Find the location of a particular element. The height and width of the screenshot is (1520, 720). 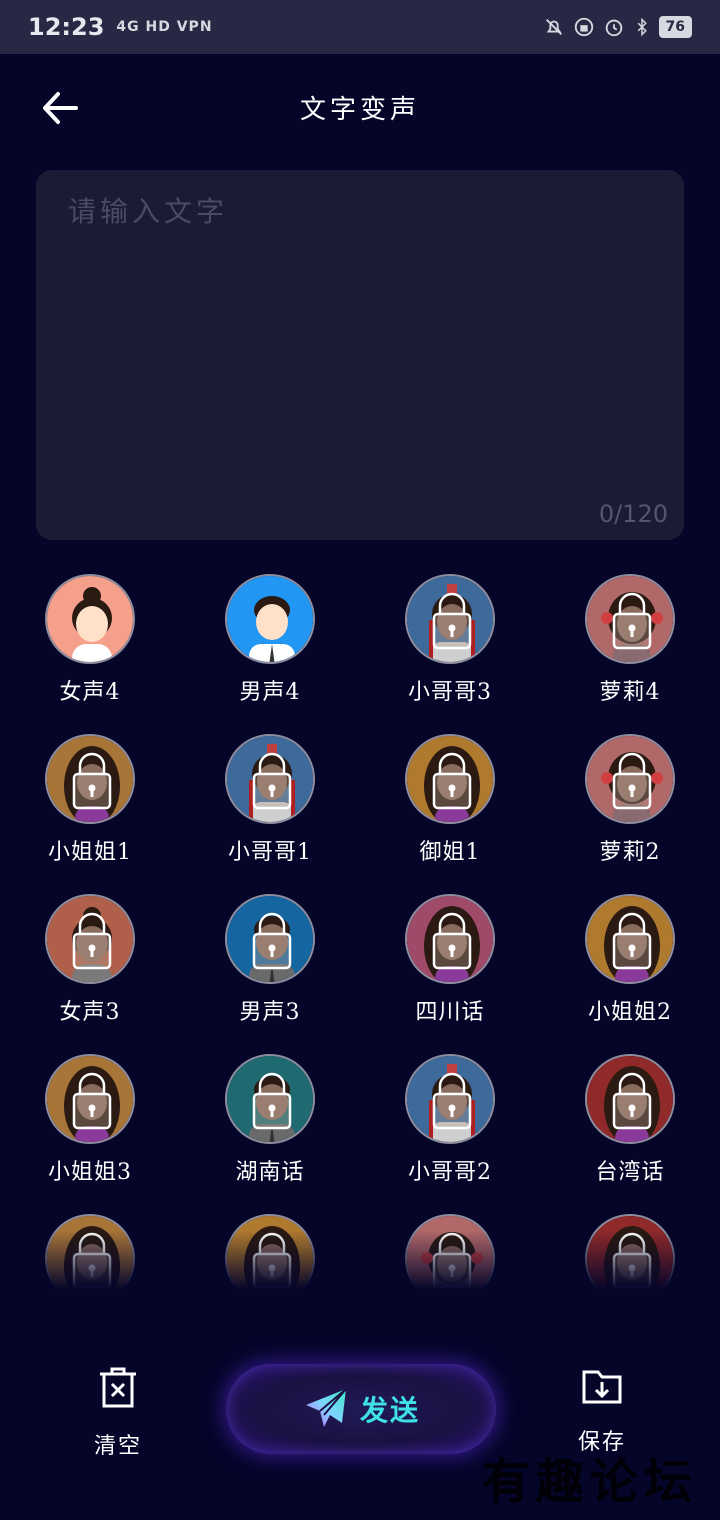

voice-label: 小哥哥3 is located at coordinates (450, 692).